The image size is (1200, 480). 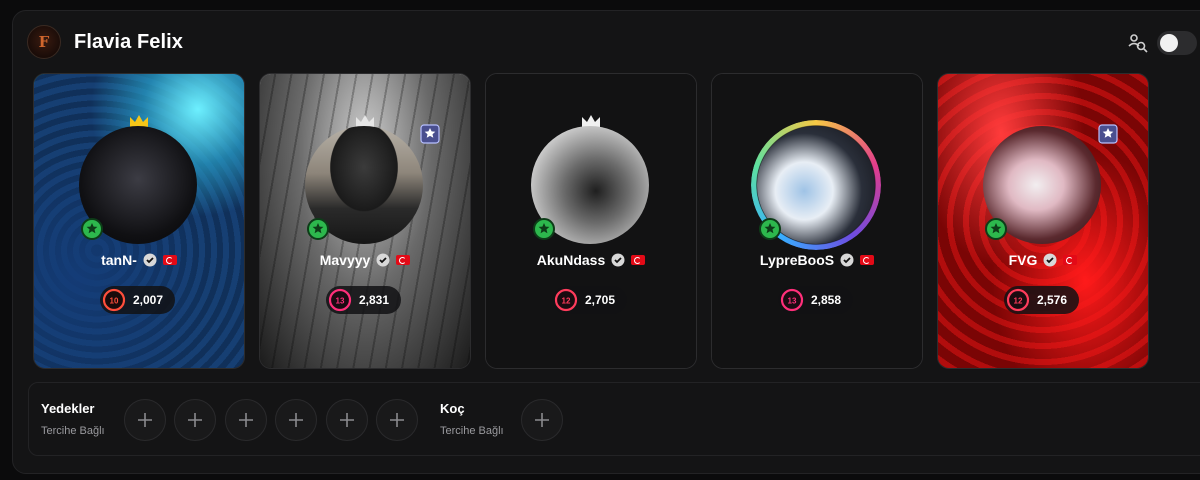 I want to click on player-card: LypreBooS 13 2,858, so click(x=817, y=221).